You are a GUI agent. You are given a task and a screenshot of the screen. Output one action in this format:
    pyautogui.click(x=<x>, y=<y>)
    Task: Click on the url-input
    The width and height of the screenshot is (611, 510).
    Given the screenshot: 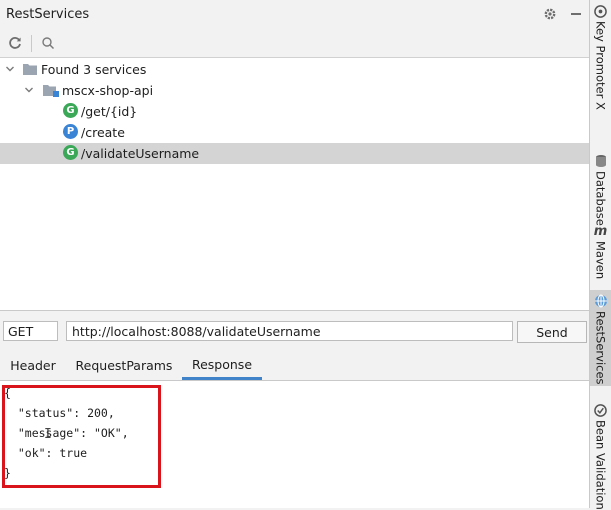 What is the action you would take?
    pyautogui.click(x=289, y=331)
    